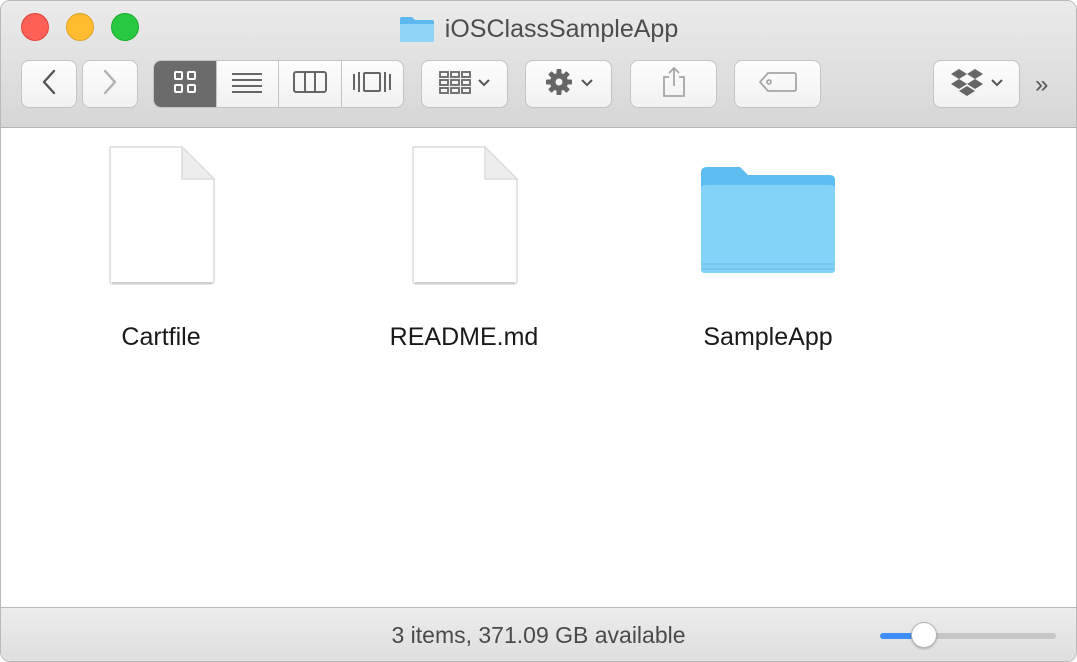  What do you see at coordinates (161, 337) in the screenshot?
I see `file-name: Cartfile` at bounding box center [161, 337].